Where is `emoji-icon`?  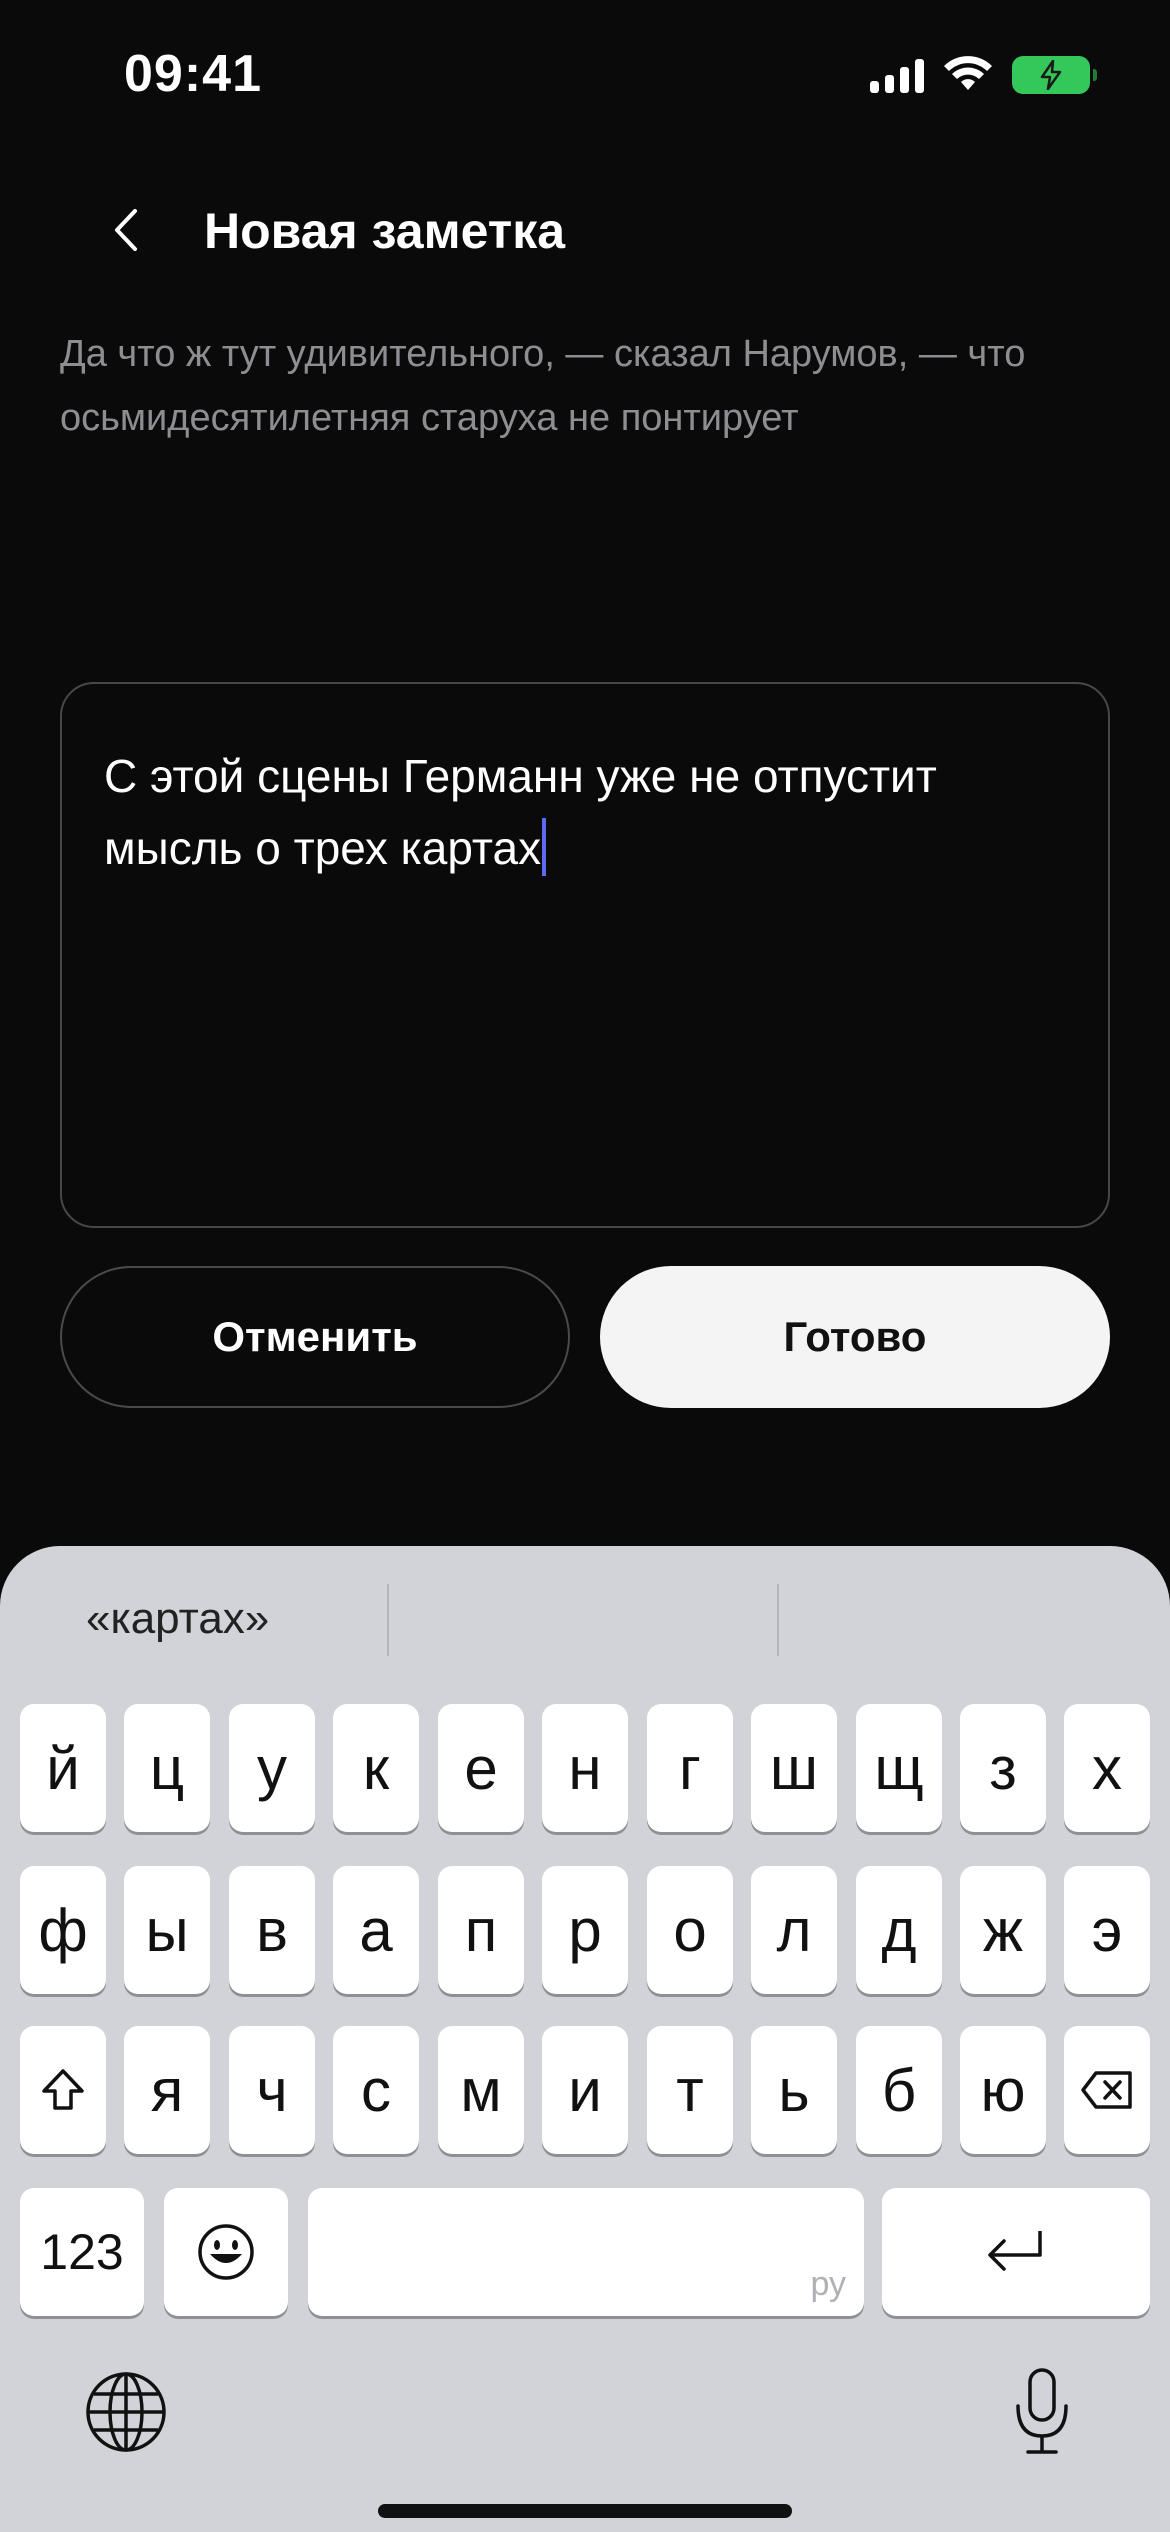
emoji-icon is located at coordinates (226, 2252).